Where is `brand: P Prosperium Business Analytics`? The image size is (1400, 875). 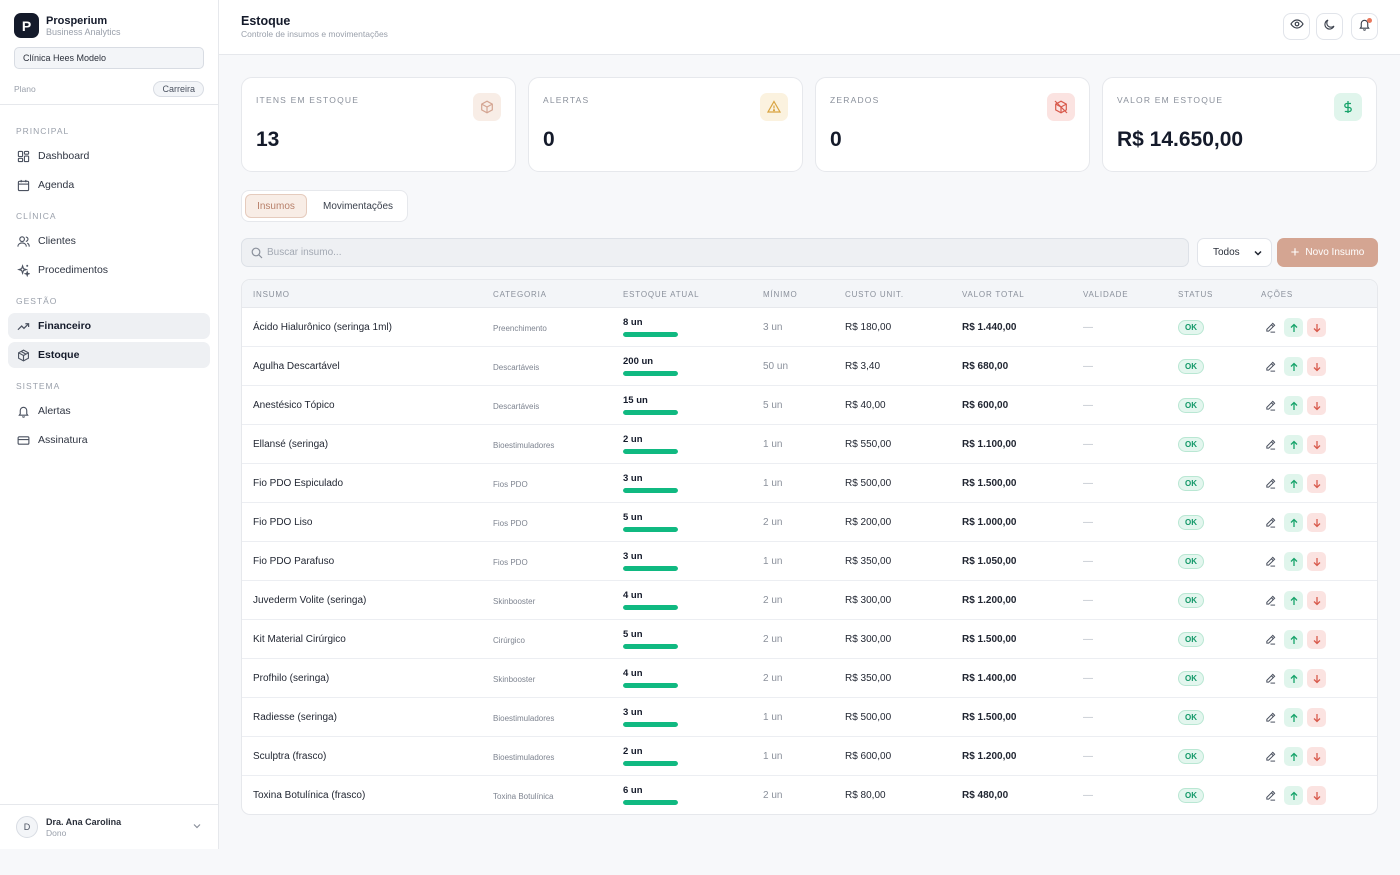 brand: P Prosperium Business Analytics is located at coordinates (109, 19).